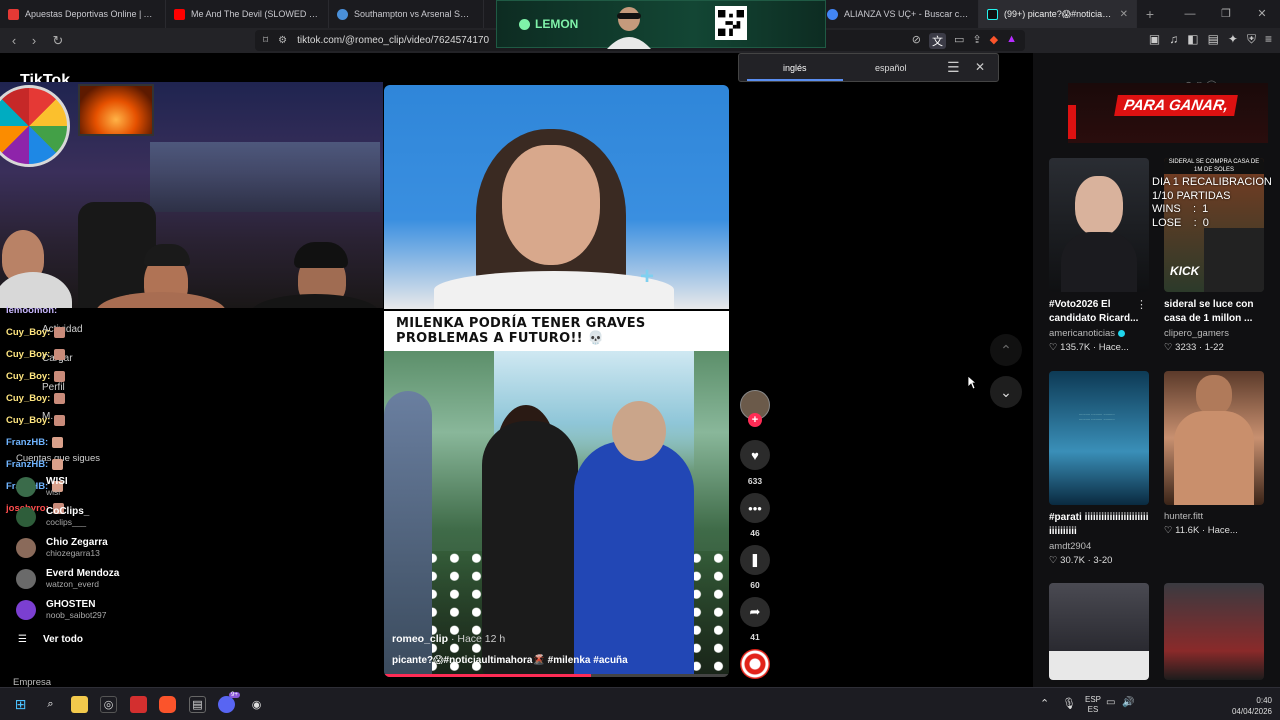 The image size is (1280, 720). Describe the element at coordinates (42, 486) in the screenshot. I see `following-item: WISI wisi` at that location.